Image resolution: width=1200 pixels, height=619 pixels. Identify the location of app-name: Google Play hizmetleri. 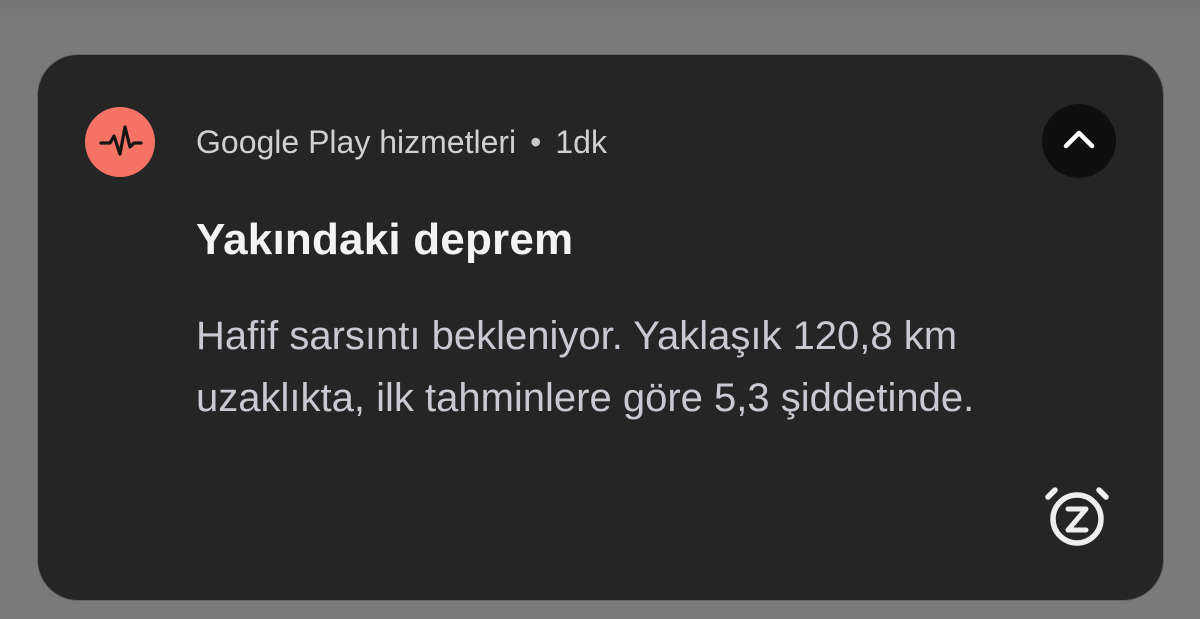
(356, 141).